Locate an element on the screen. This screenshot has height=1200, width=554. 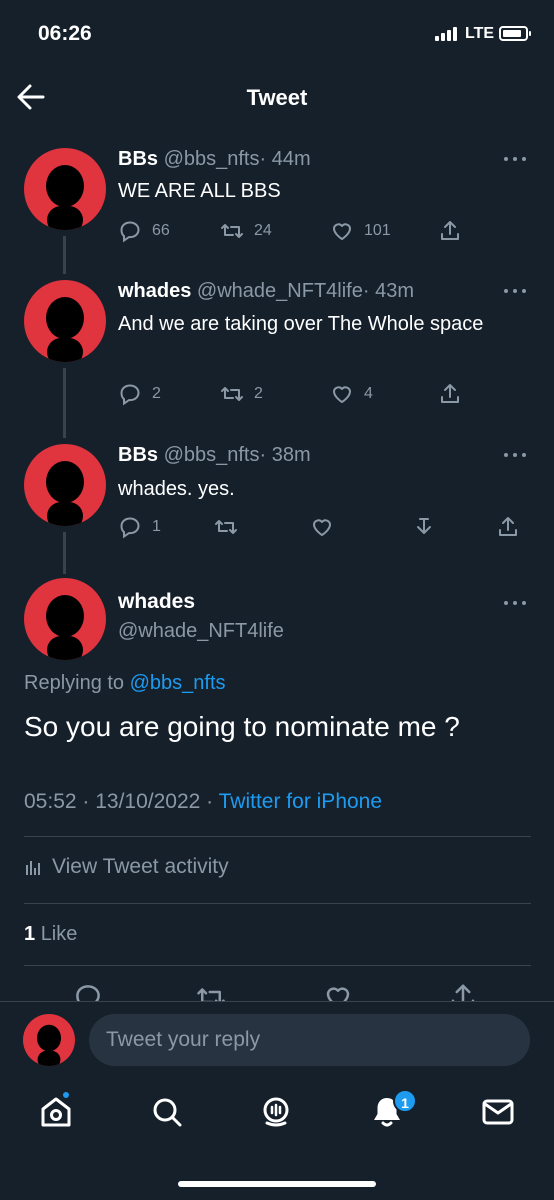
home-icon is located at coordinates (56, 1112).